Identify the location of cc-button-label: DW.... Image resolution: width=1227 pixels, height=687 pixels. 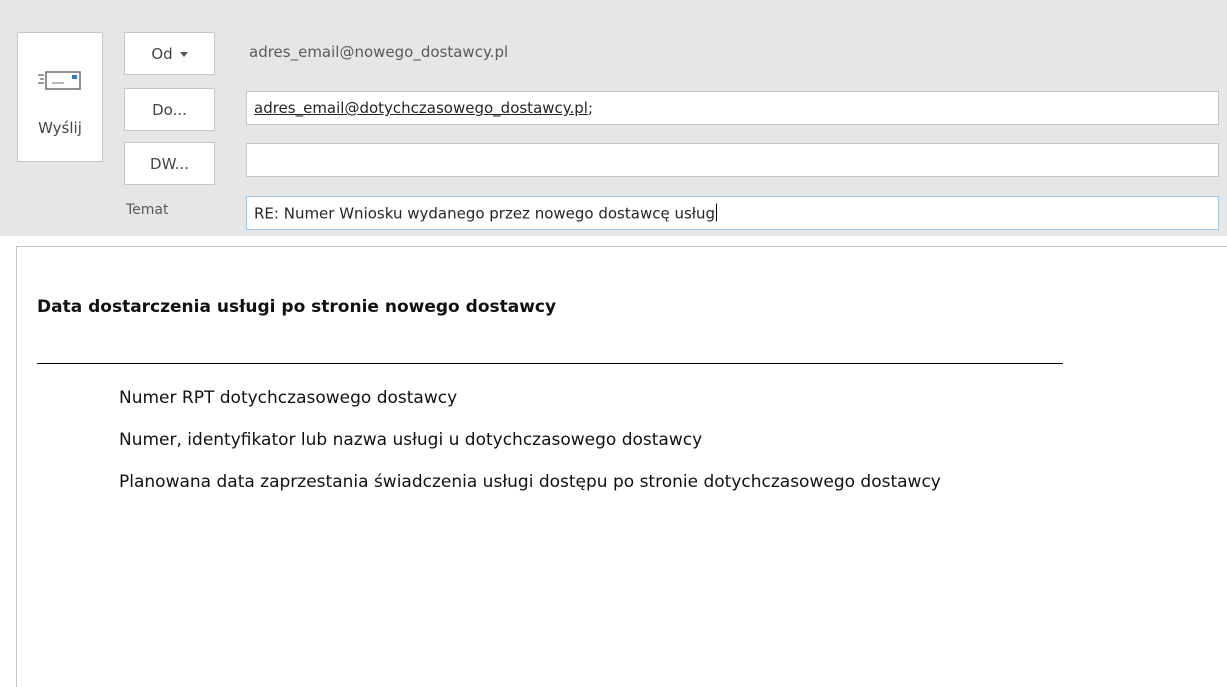
(169, 163).